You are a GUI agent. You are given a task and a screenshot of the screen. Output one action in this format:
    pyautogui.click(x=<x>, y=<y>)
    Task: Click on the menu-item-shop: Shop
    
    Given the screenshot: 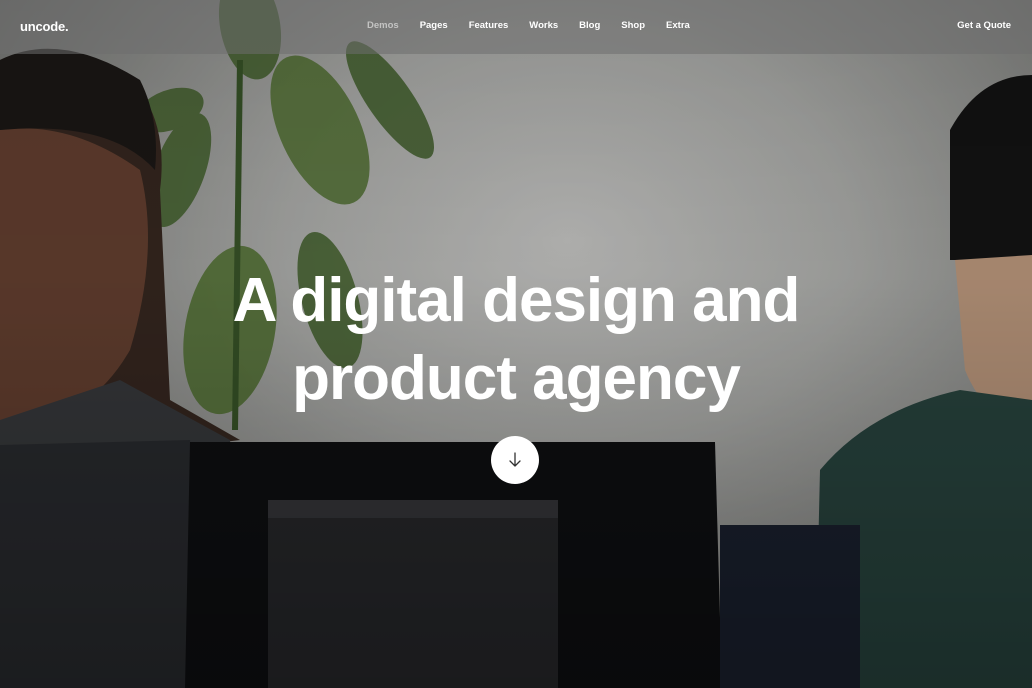 What is the action you would take?
    pyautogui.click(x=633, y=25)
    